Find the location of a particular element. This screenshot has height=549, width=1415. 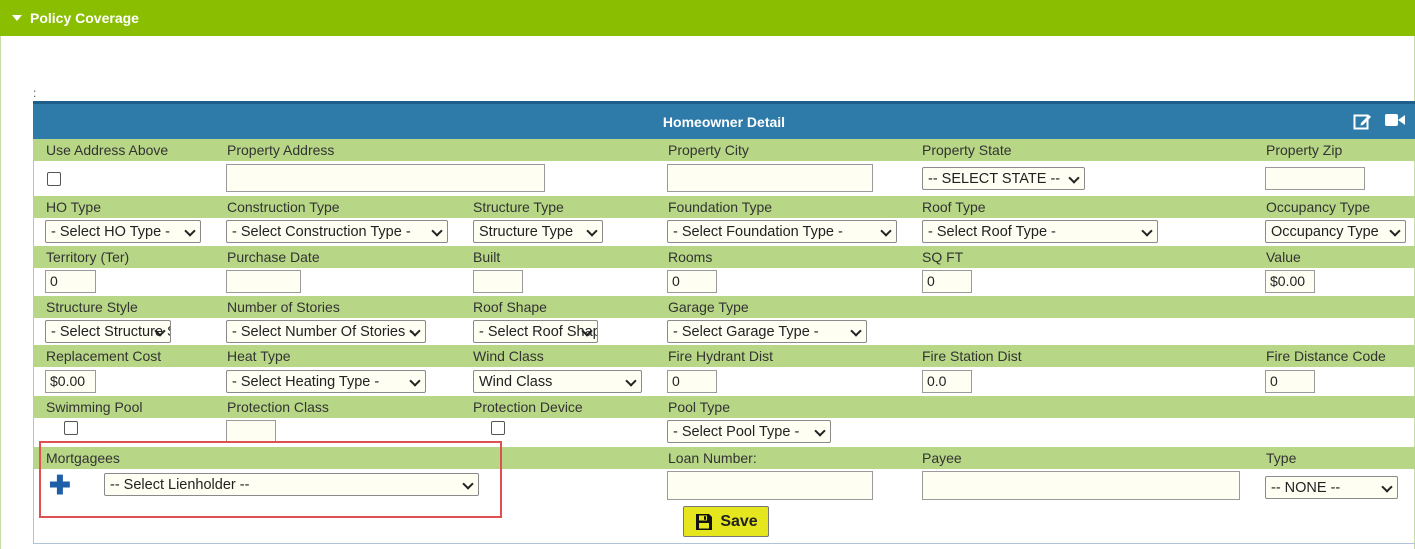

structure-type-select: Structure Type is located at coordinates (538, 231).